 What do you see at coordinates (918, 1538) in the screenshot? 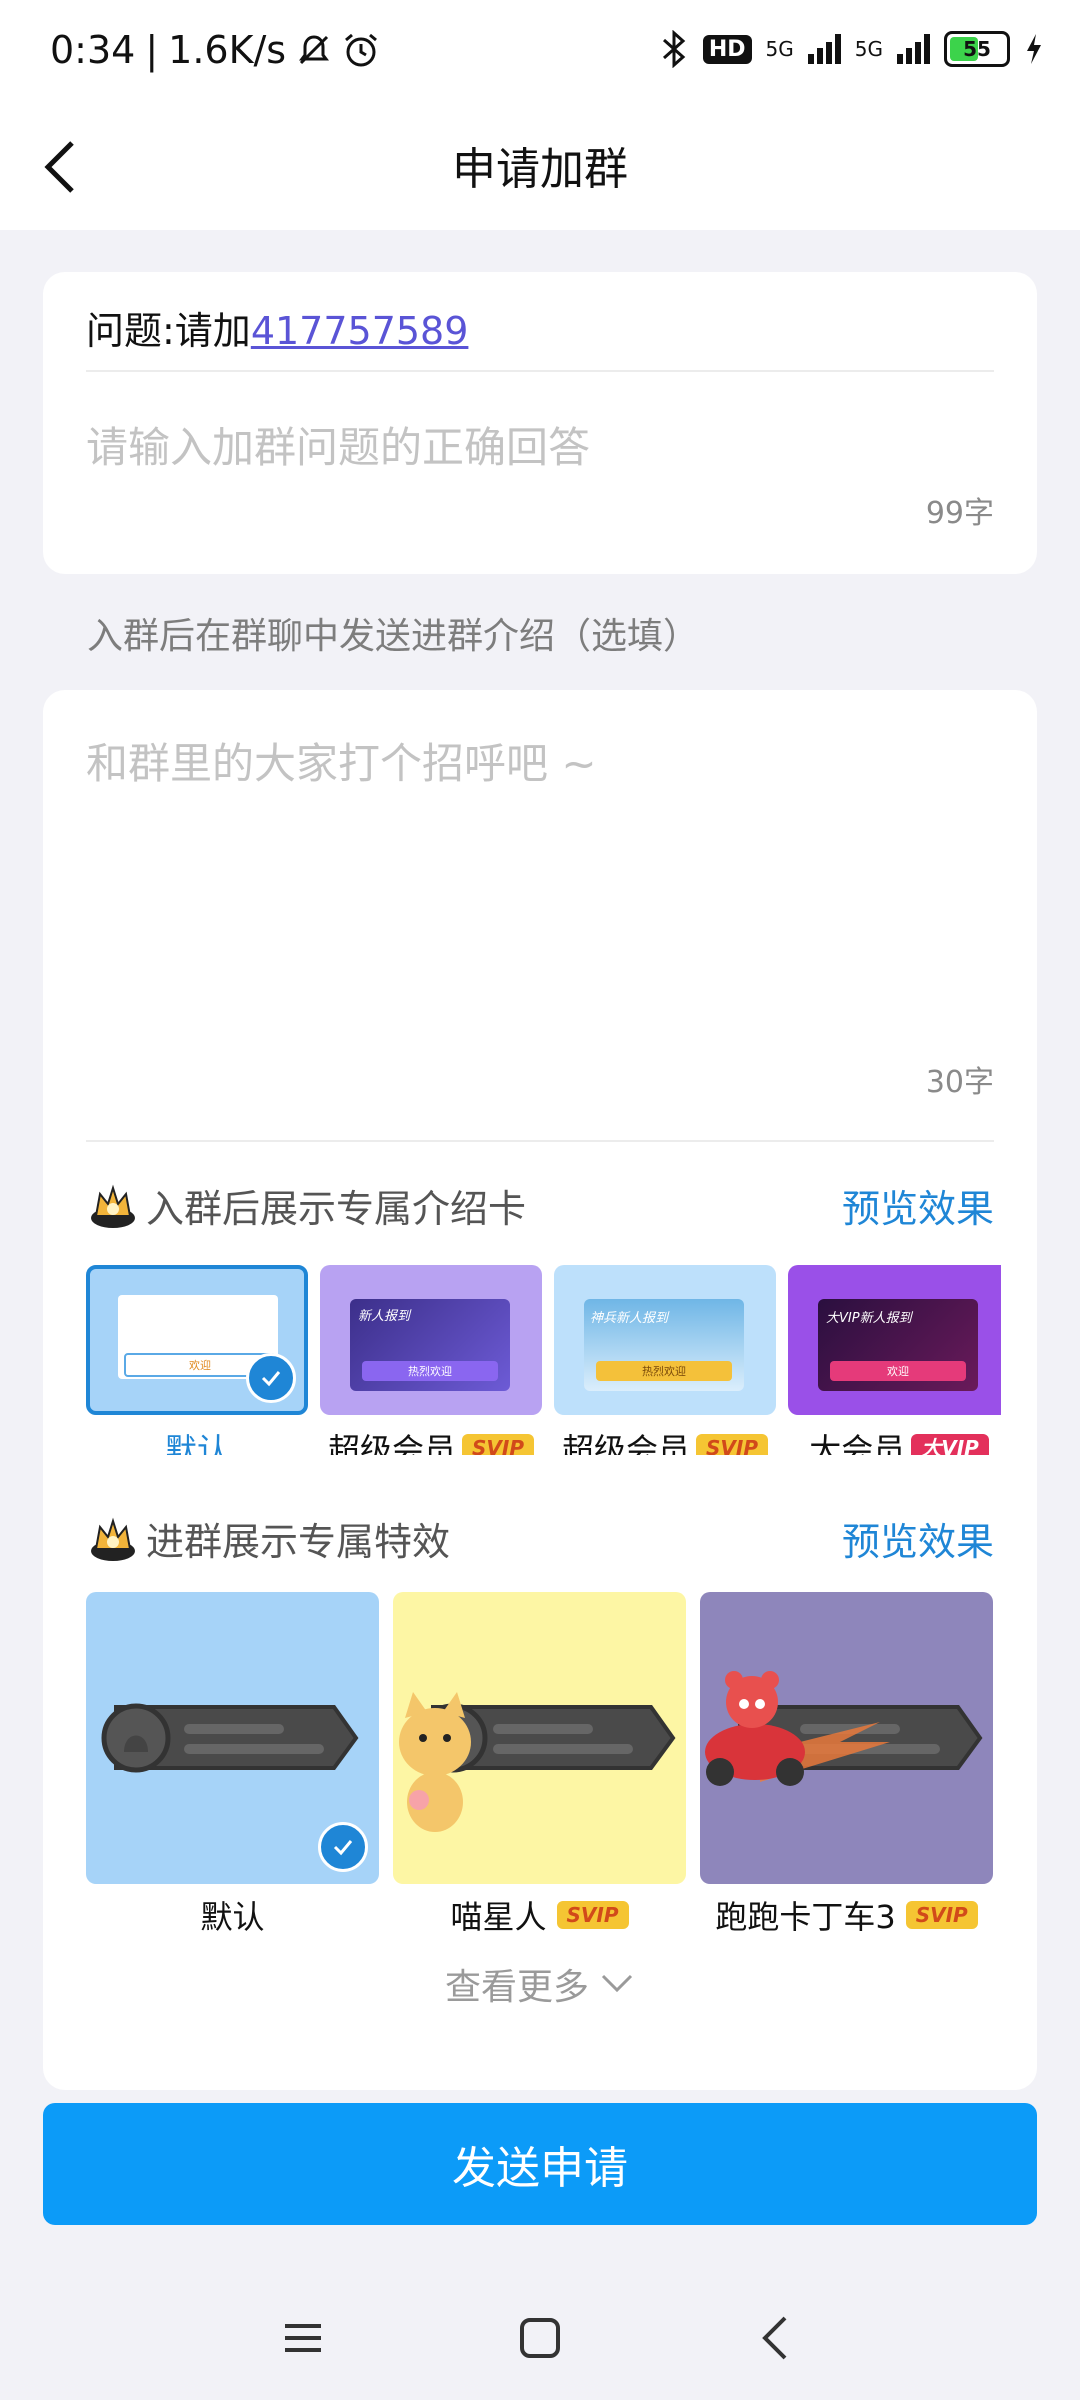
I see `effects-preview-link: 预览效果` at bounding box center [918, 1538].